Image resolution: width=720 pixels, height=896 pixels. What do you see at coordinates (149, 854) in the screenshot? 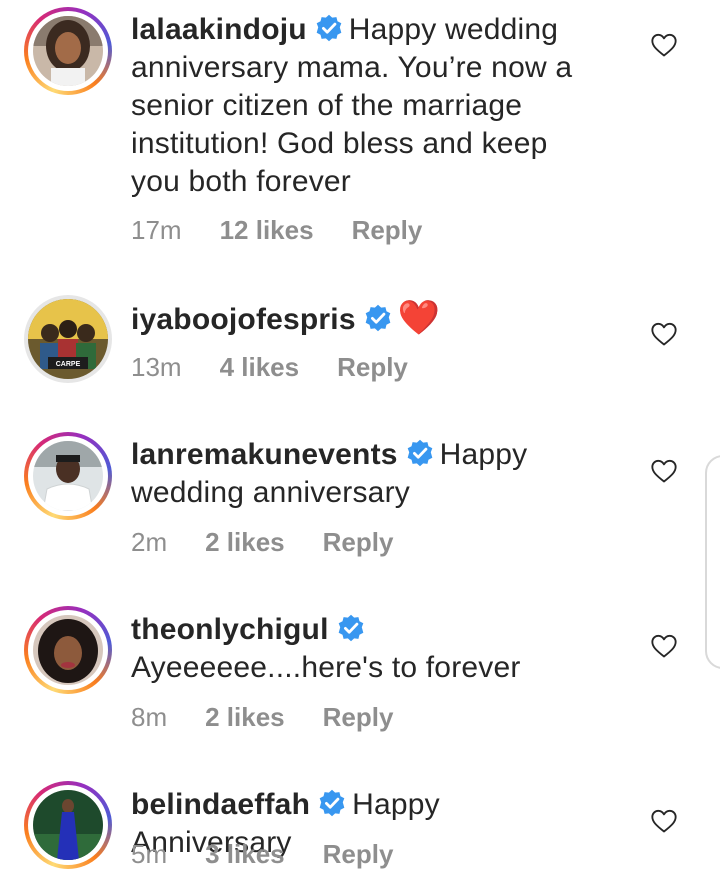
I see `timestamp: 5m` at bounding box center [149, 854].